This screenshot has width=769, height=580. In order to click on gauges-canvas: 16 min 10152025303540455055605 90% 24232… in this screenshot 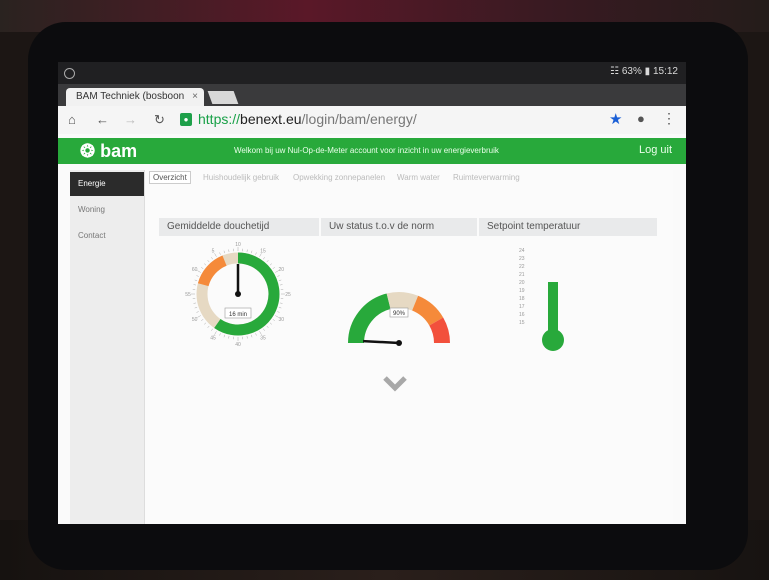, I will do `click(374, 317)`.